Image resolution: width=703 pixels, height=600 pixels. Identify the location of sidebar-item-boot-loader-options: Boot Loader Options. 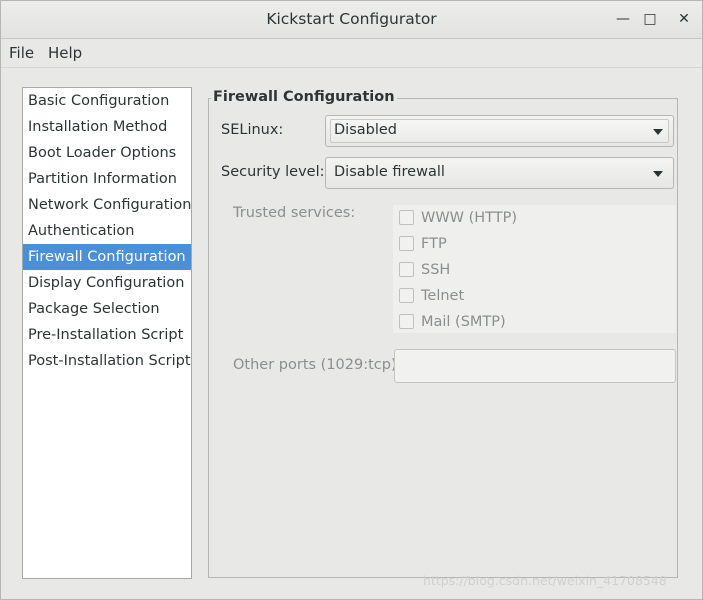
(107, 153).